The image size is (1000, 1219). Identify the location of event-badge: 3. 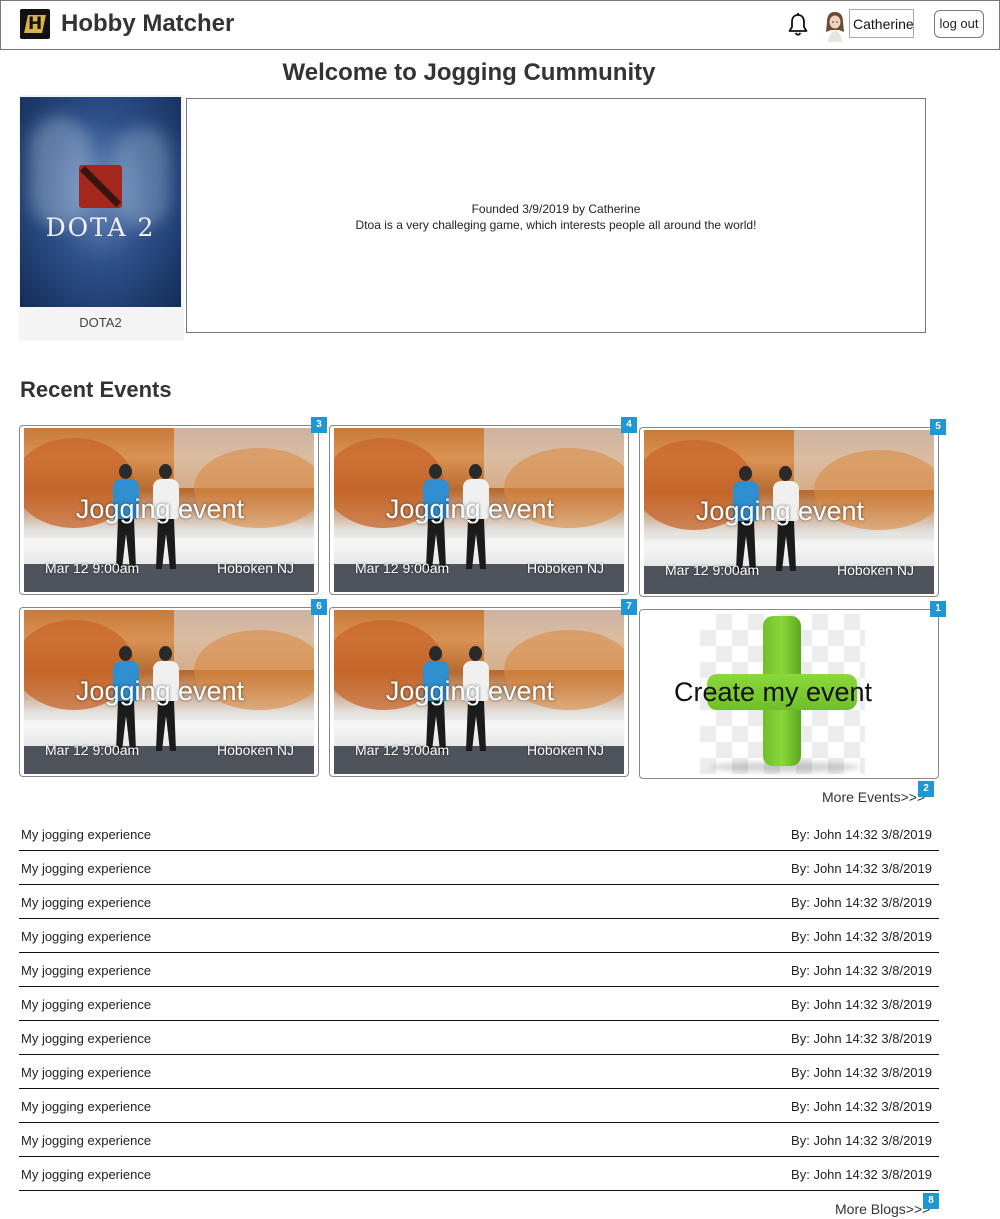
(319, 425).